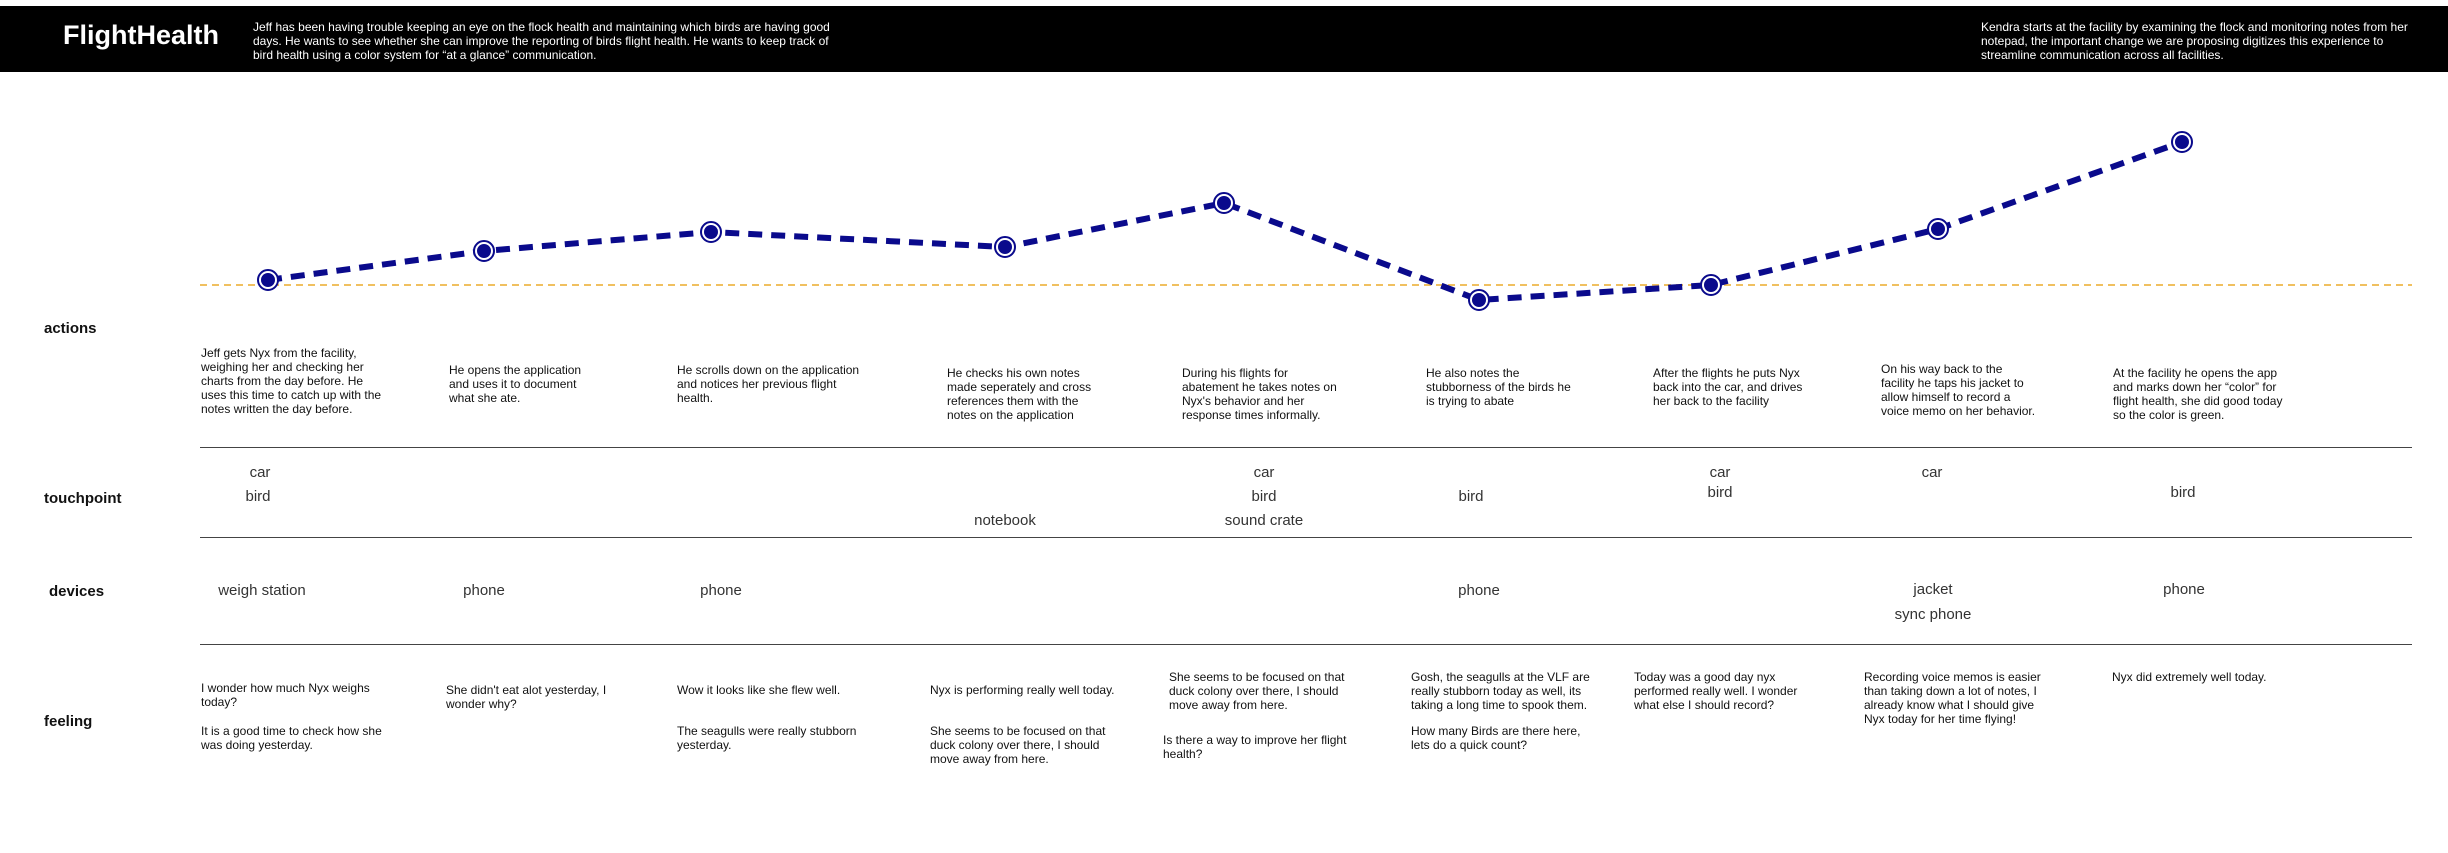 This screenshot has width=2448, height=853. I want to click on device-step-8-sync-phone: sync phone, so click(1933, 614).